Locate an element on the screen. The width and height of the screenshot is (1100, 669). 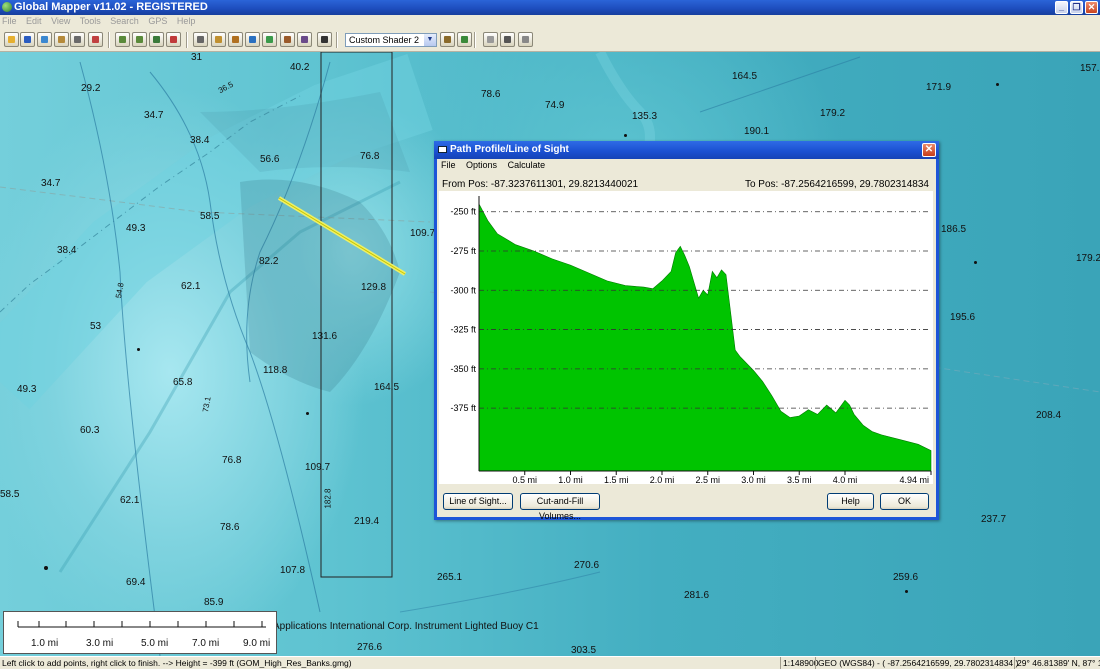
depth-label: 58.5 is located at coordinates (210, 216).